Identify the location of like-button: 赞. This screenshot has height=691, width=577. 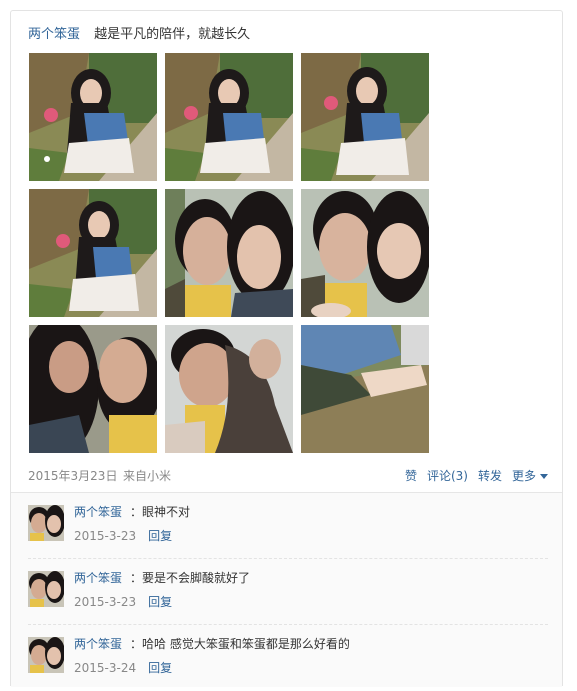
(411, 475).